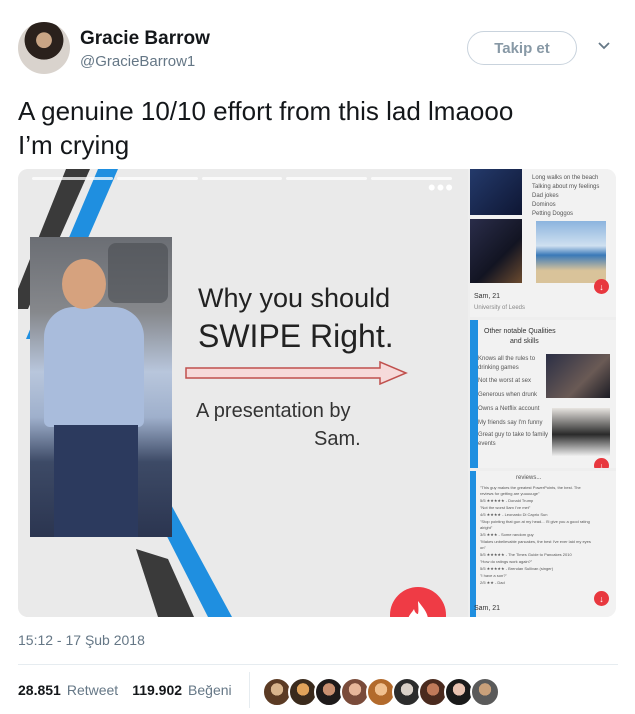 The width and height of the screenshot is (635, 714). Describe the element at coordinates (565, 178) in the screenshot. I see `side1-bullet: Long walks on the beach` at that location.